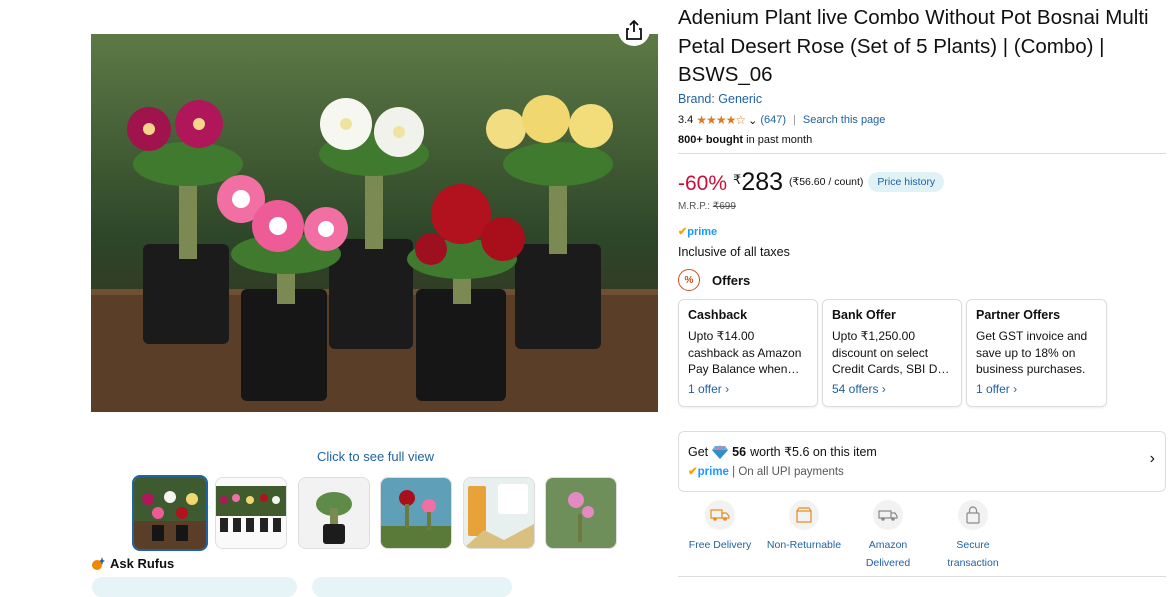 The height and width of the screenshot is (597, 1176). Describe the element at coordinates (718, 315) in the screenshot. I see `offer-title: Cashback` at that location.